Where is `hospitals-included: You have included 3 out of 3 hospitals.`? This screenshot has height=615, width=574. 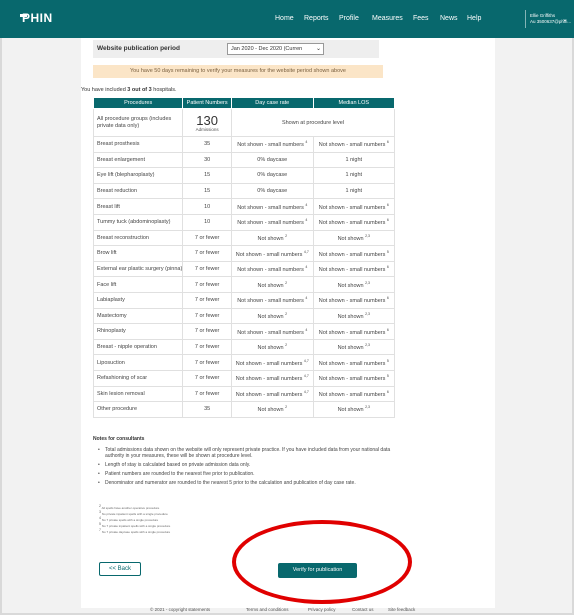 hospitals-included: You have included 3 out of 3 hospitals. is located at coordinates (129, 90).